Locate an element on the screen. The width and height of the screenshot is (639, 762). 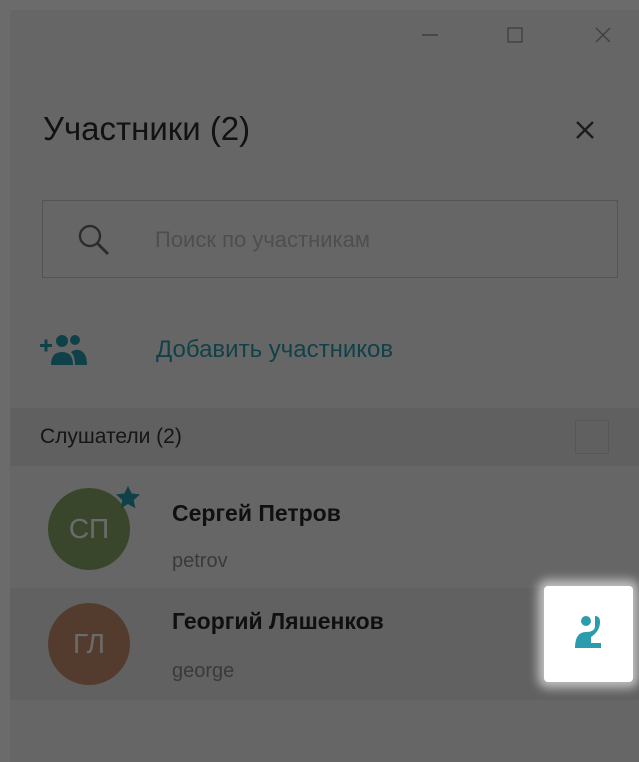
panel-close-icon is located at coordinates (585, 130).